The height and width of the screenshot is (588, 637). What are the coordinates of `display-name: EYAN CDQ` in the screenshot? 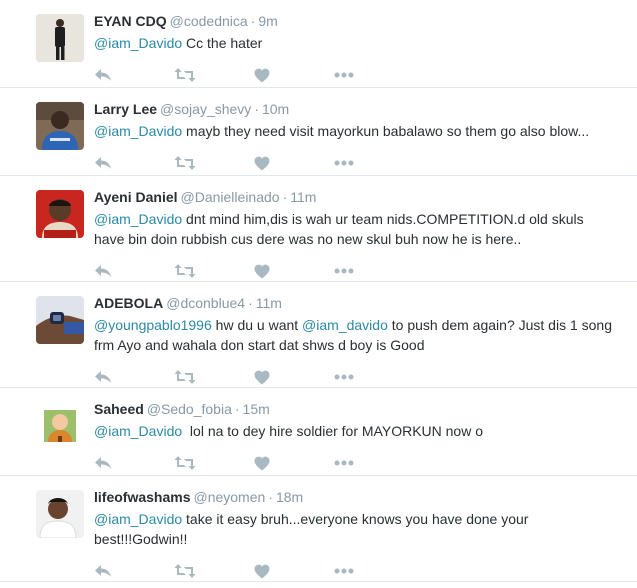 It's located at (130, 21).